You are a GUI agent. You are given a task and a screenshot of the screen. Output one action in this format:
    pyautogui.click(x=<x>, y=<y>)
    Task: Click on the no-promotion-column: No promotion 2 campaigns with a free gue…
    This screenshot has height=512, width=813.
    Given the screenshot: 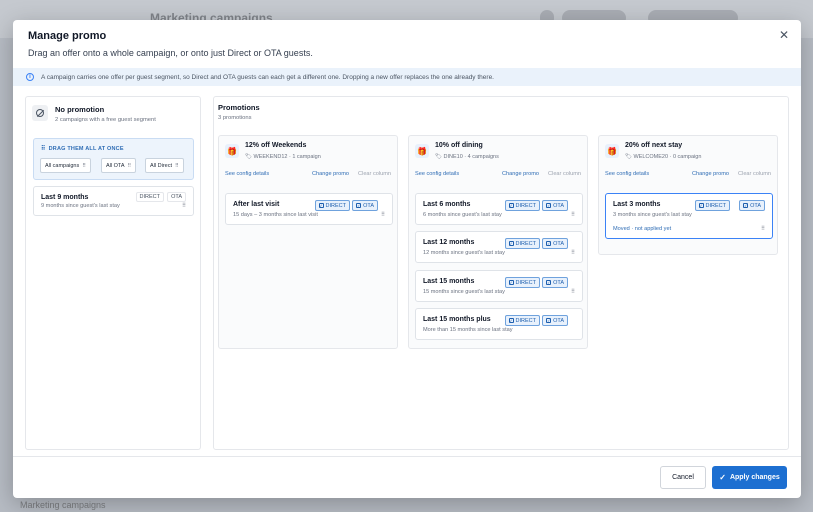 What is the action you would take?
    pyautogui.click(x=113, y=273)
    